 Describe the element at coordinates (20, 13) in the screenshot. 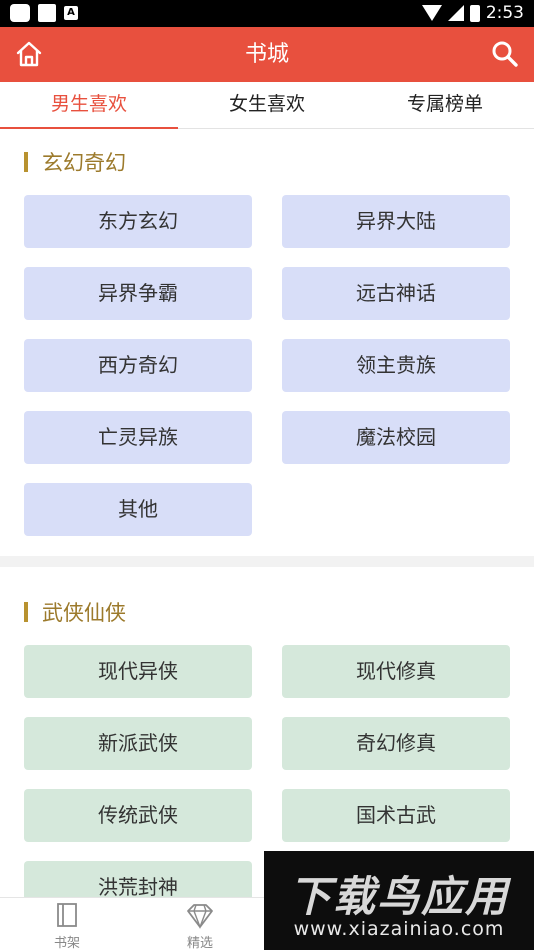

I see `notification-icon` at that location.